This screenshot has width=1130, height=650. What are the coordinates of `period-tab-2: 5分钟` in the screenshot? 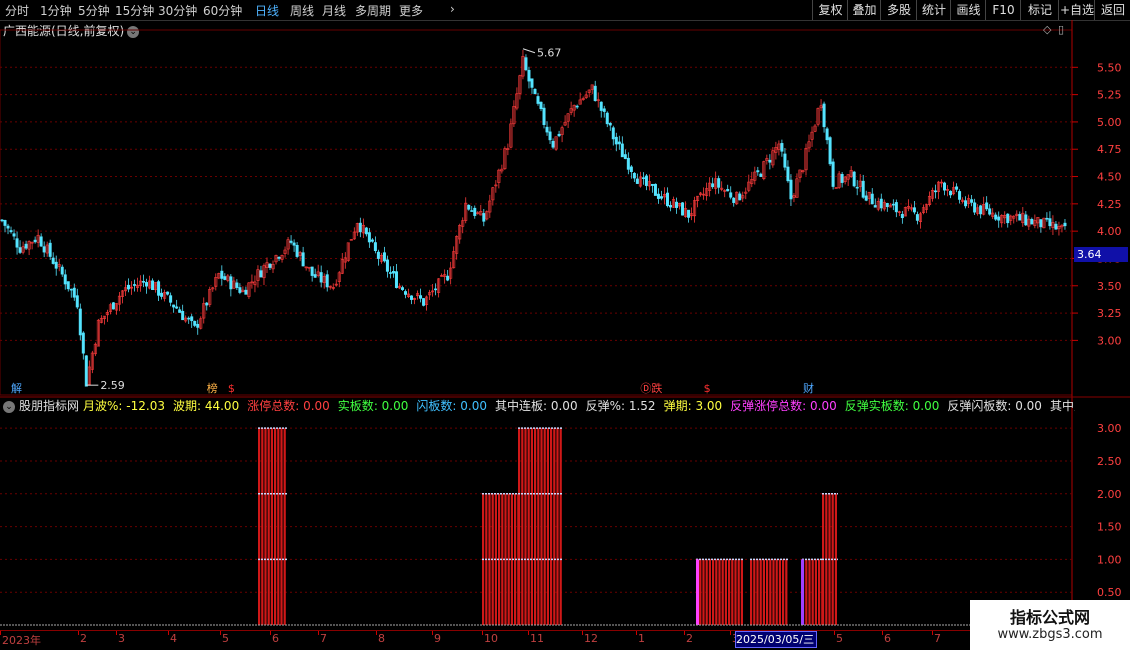 It's located at (94, 10).